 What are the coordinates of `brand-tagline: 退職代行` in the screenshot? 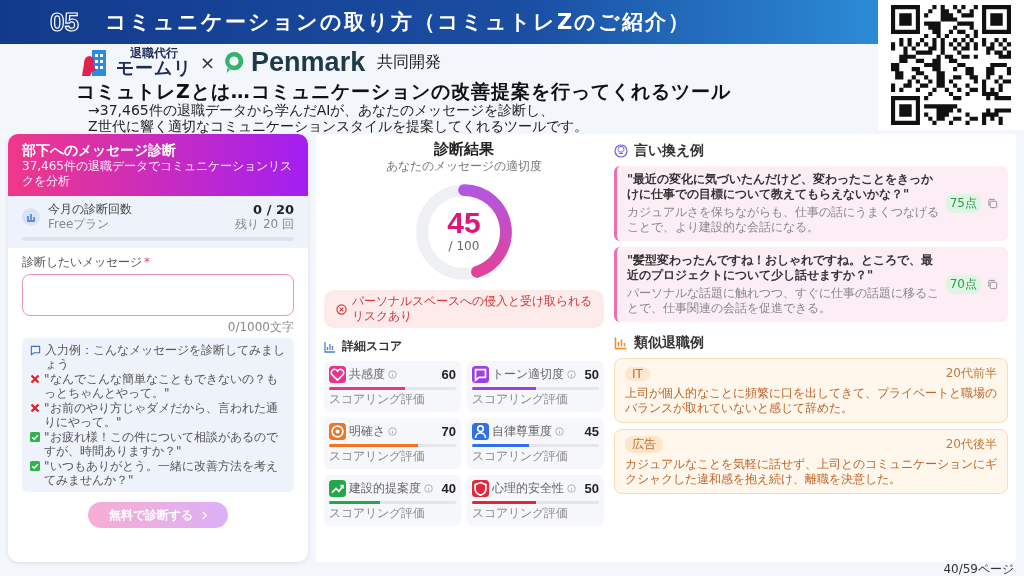 It's located at (154, 53).